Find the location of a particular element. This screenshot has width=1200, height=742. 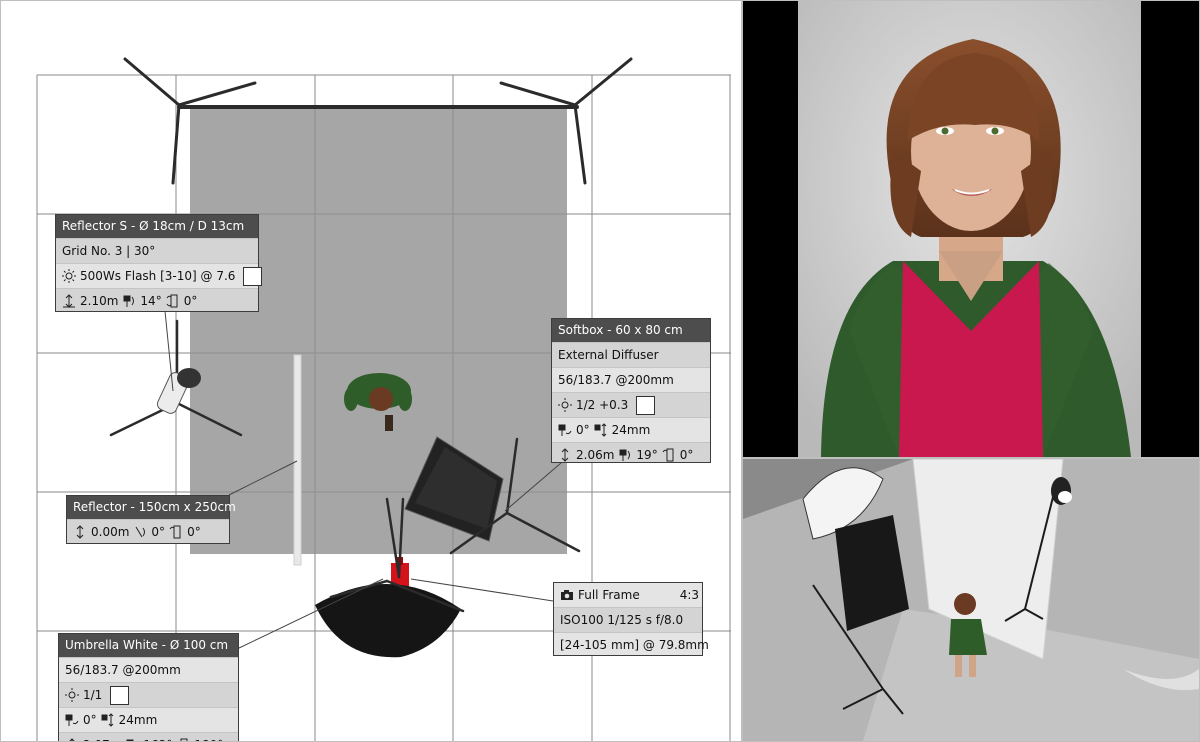

reflector-s-rotate: 0° is located at coordinates (190, 301).